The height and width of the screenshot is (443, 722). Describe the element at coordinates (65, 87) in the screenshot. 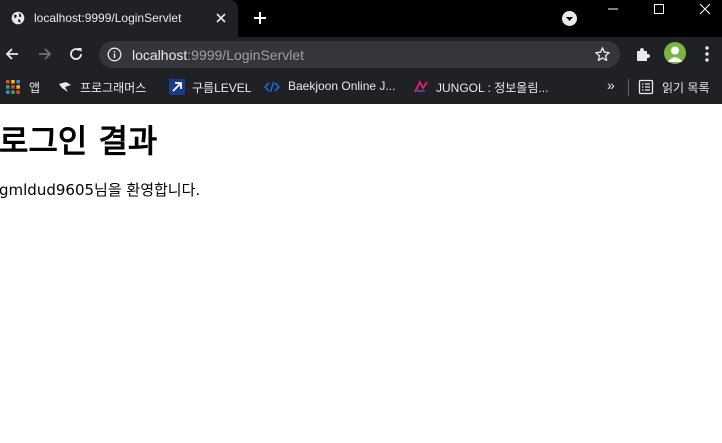

I see `programmers-icon` at that location.